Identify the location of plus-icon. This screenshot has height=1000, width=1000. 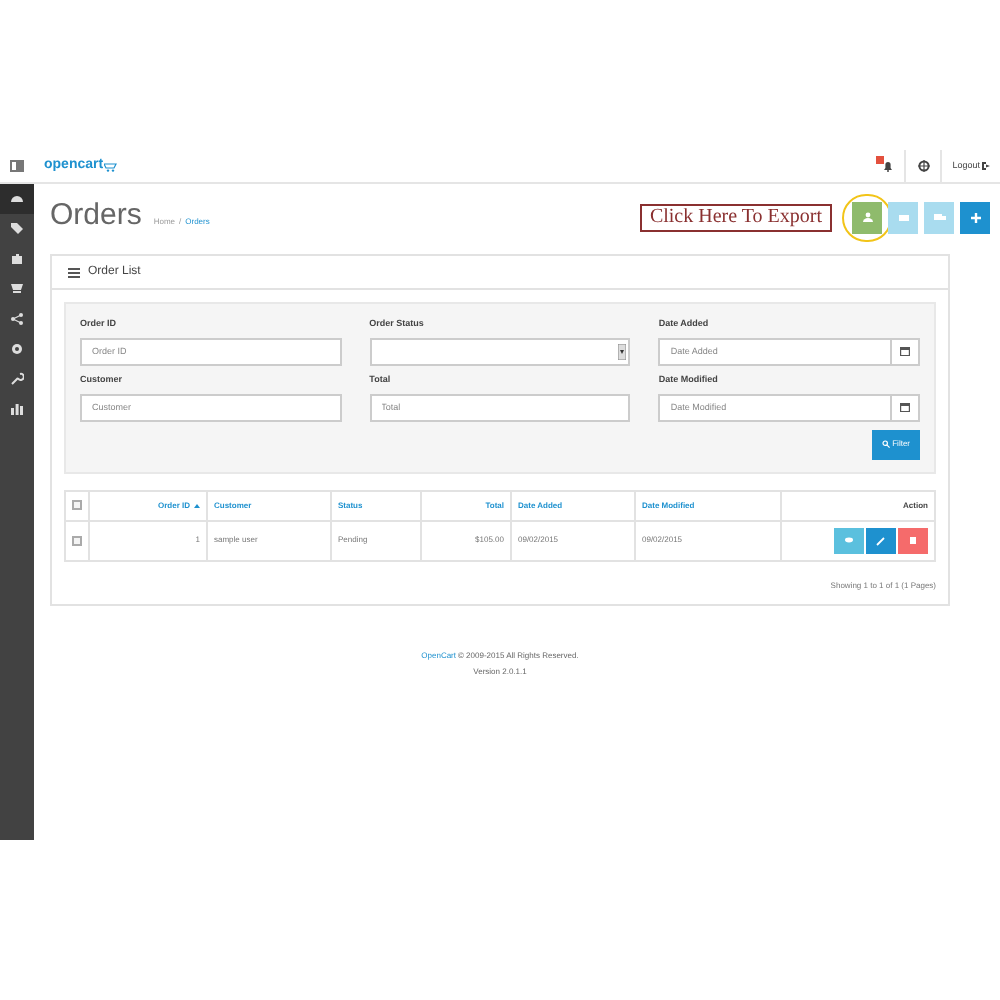
(975, 217).